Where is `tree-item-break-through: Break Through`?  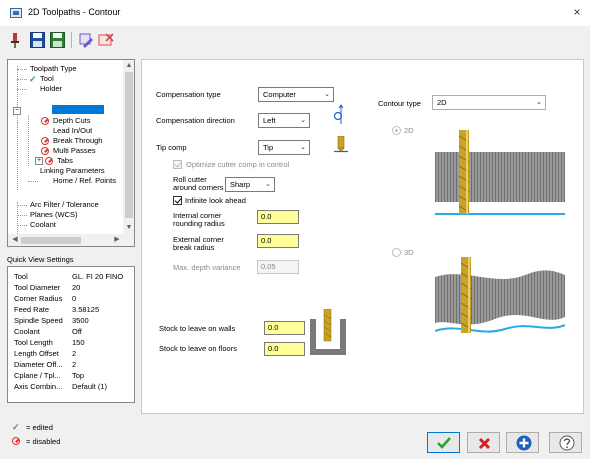
tree-item-break-through: Break Through is located at coordinates (77, 141).